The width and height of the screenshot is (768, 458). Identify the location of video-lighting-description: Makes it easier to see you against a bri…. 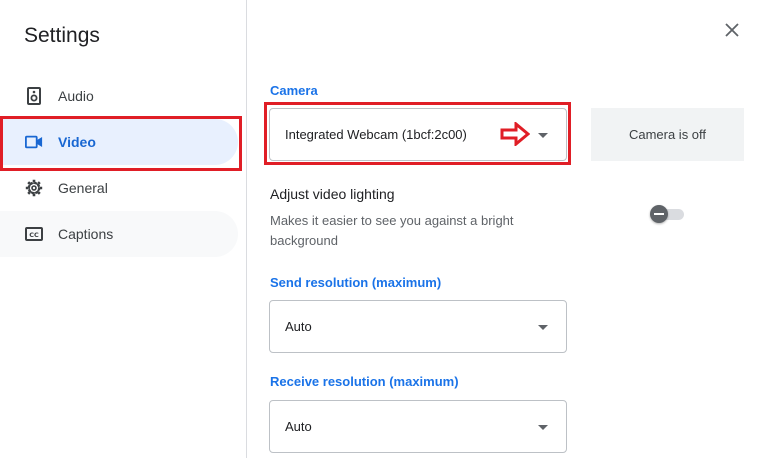
(392, 230).